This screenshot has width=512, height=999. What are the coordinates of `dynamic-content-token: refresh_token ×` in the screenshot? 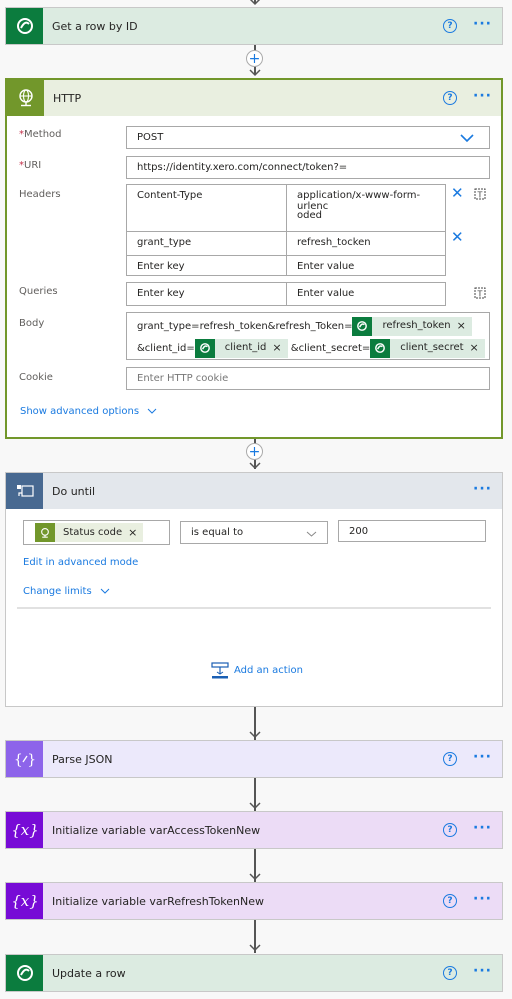 It's located at (412, 326).